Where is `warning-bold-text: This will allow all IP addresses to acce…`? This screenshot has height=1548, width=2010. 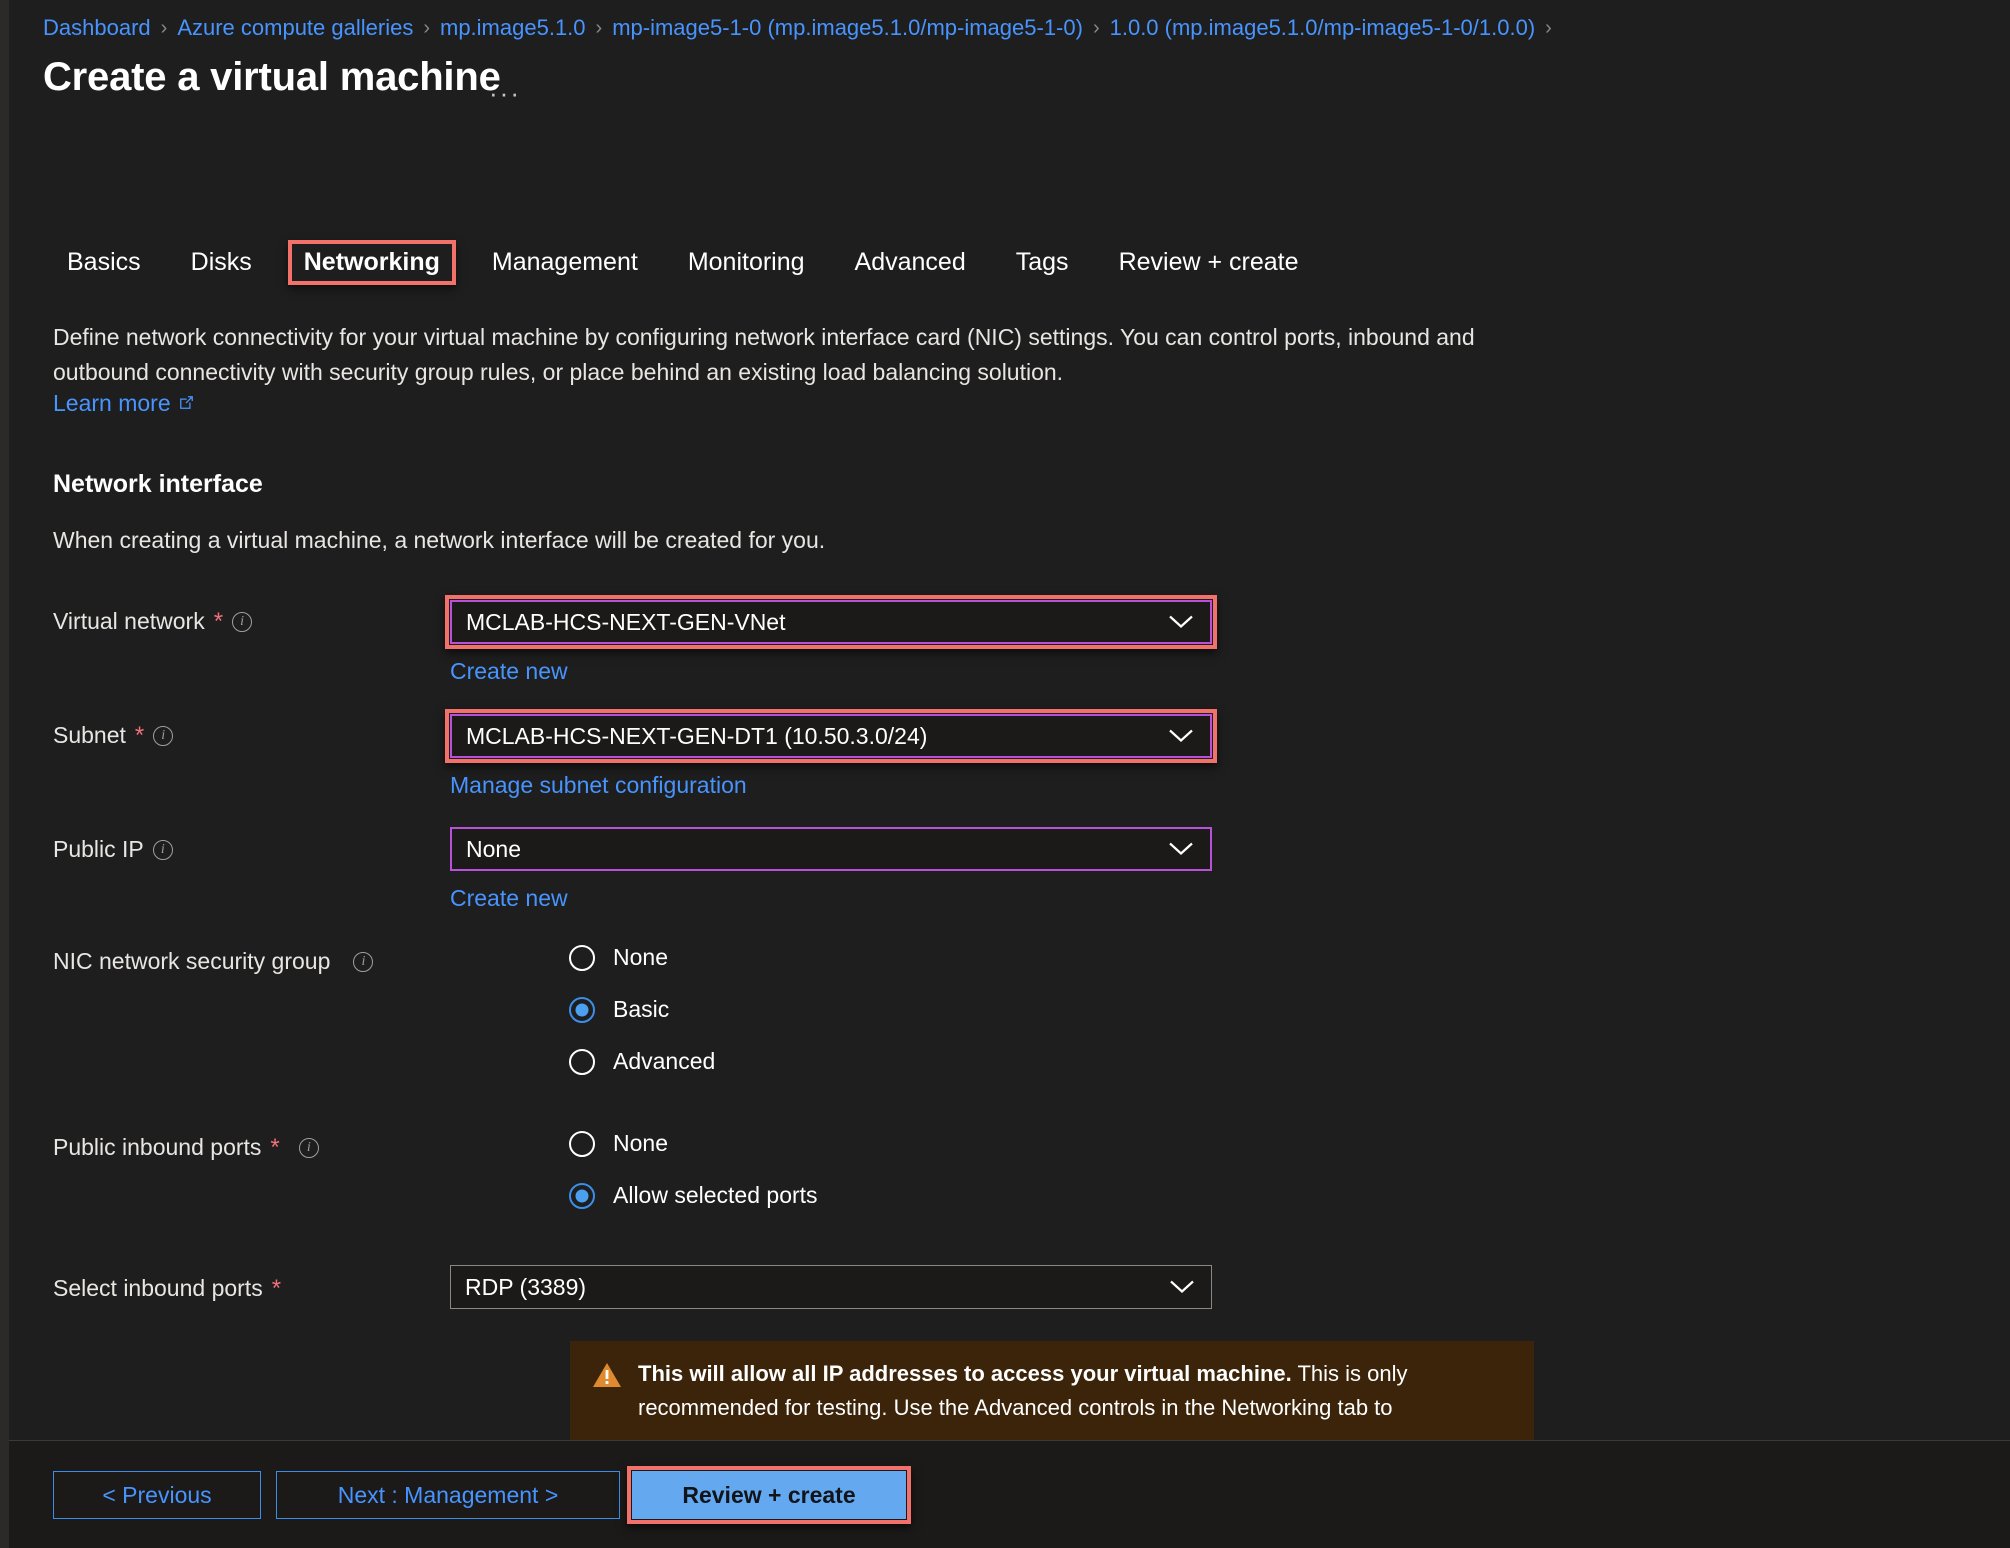 warning-bold-text: This will allow all IP addresses to acce… is located at coordinates (965, 1373).